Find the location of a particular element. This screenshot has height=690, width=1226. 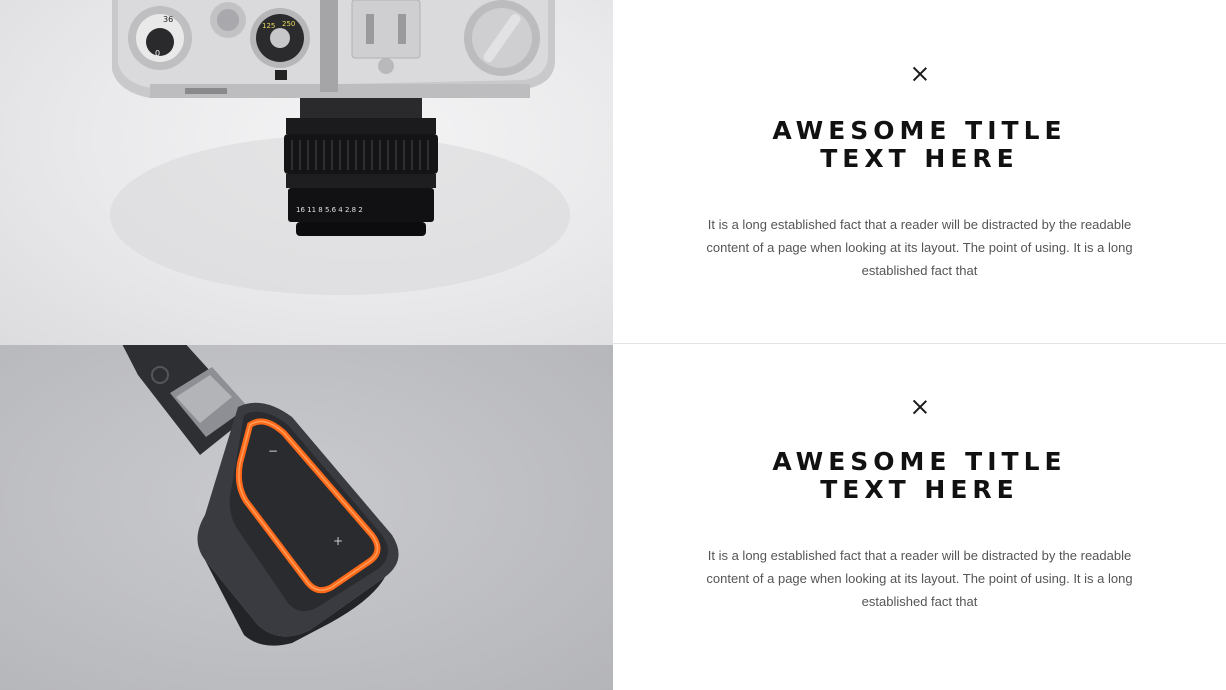

device-illustration: − + is located at coordinates (260, 495).